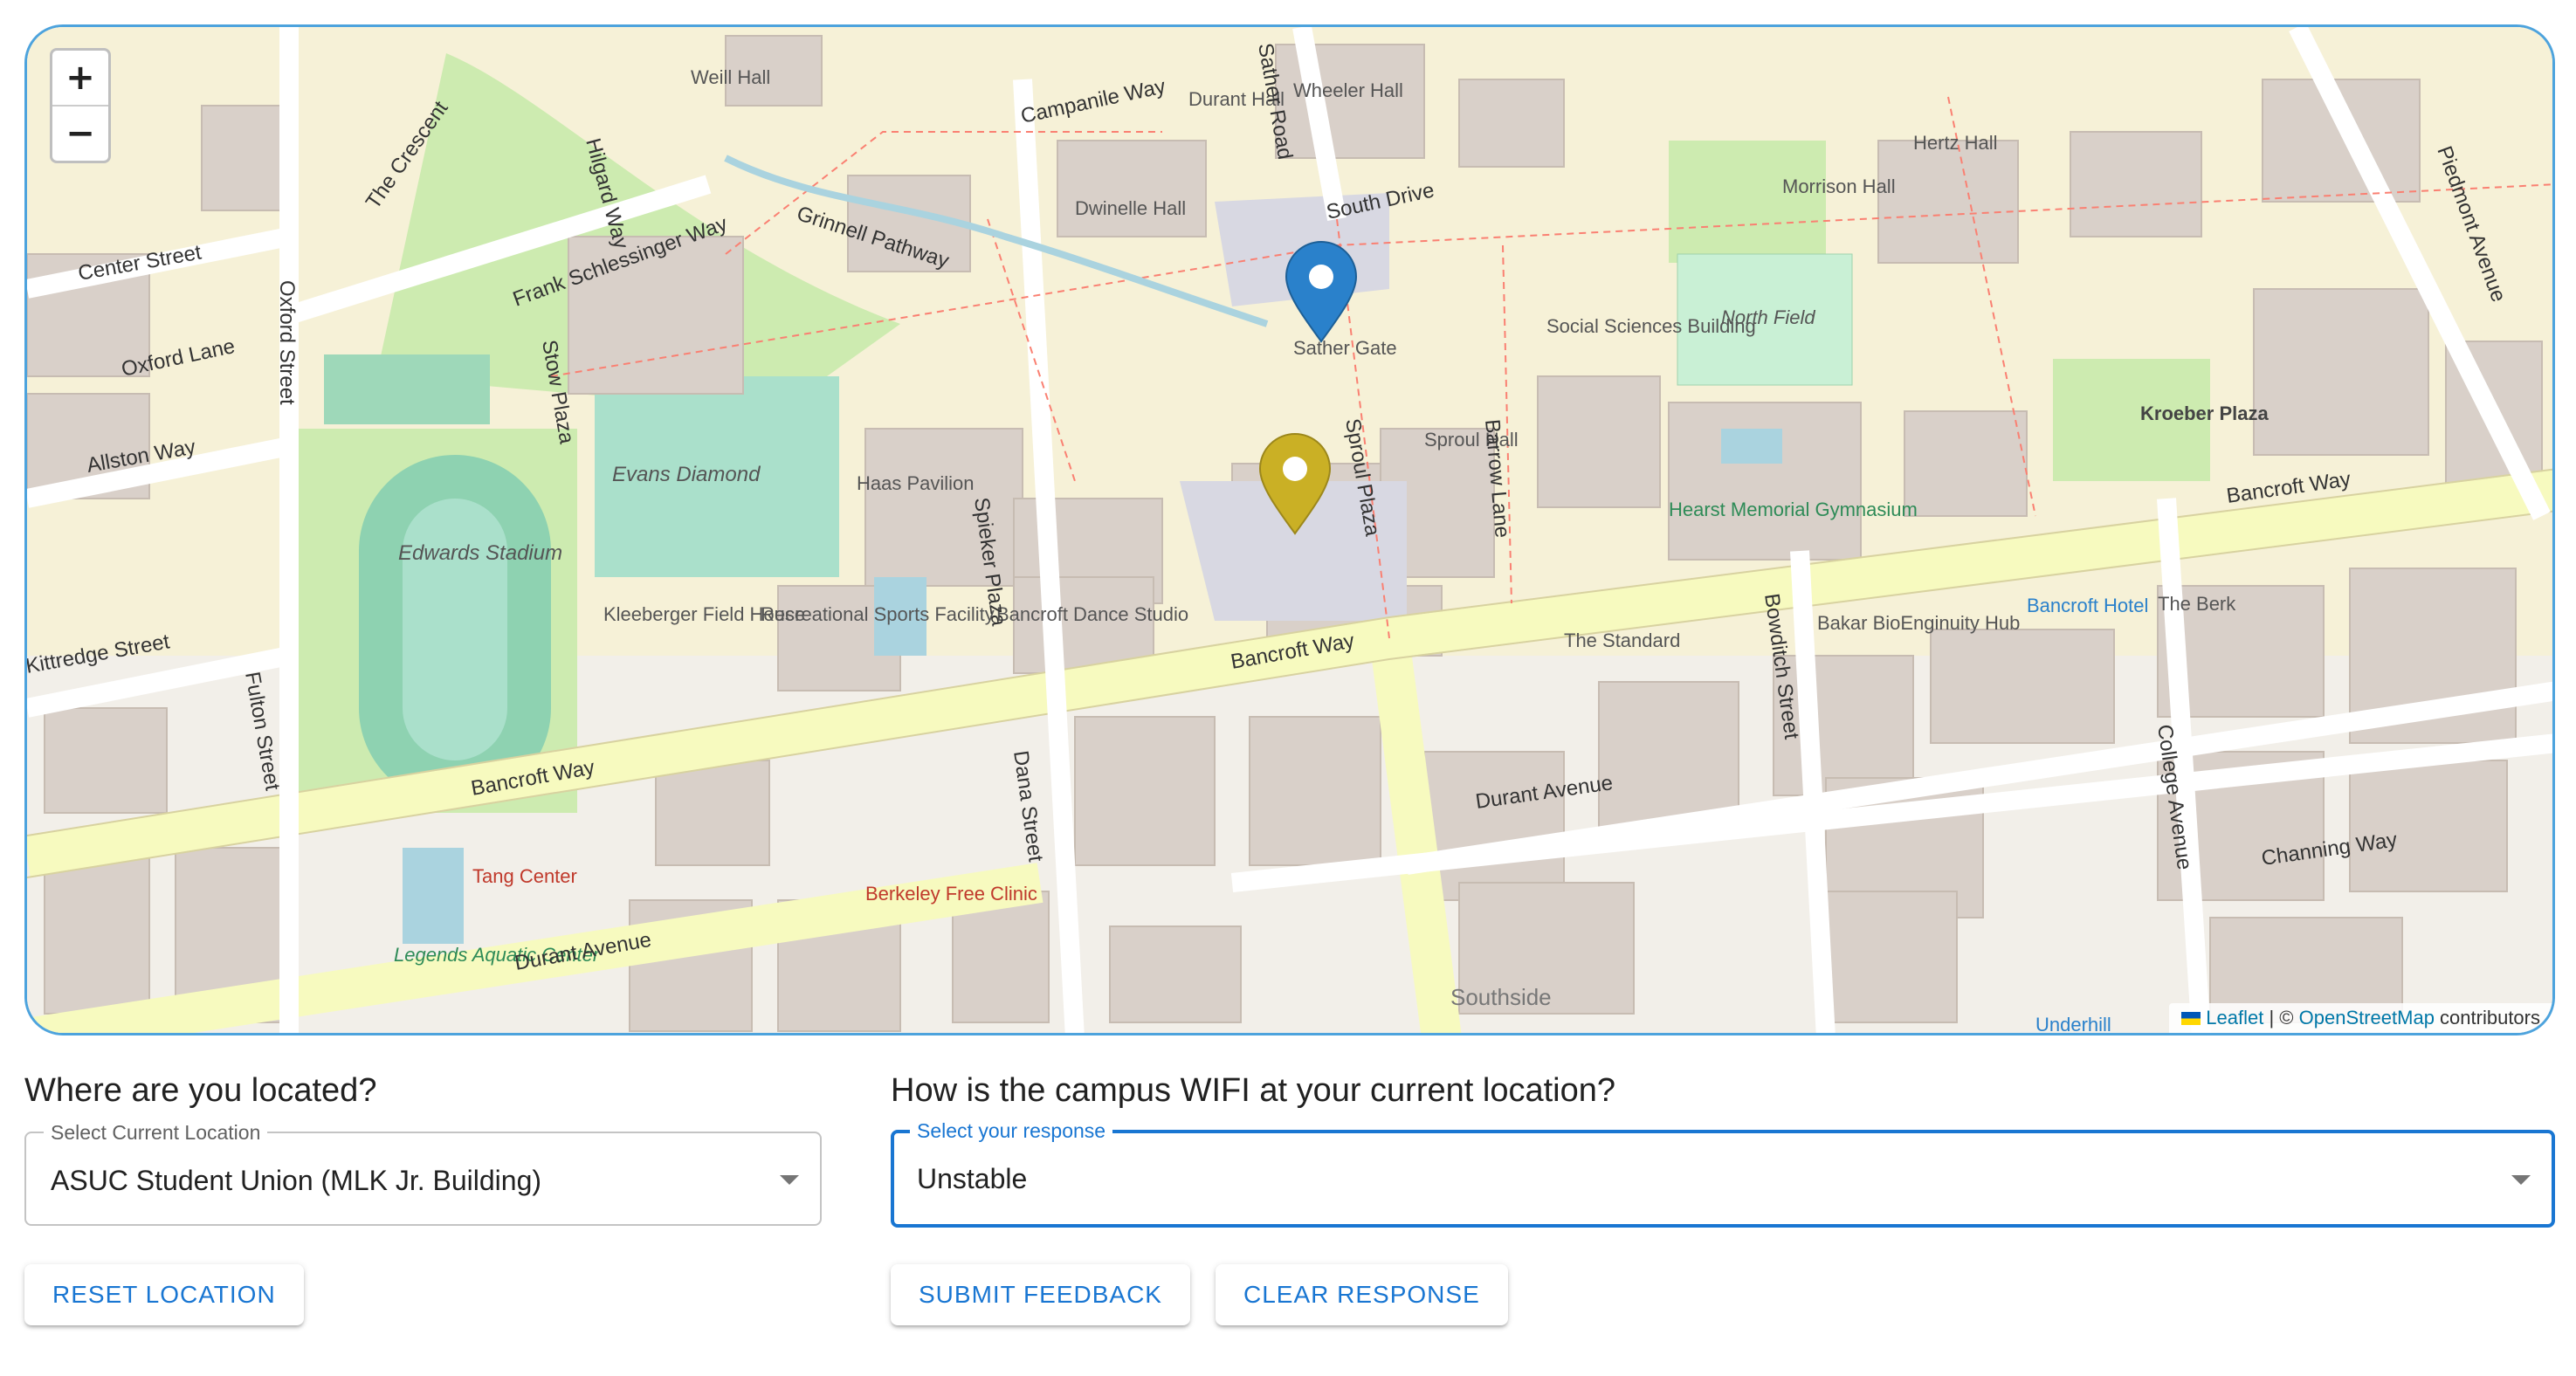  Describe the element at coordinates (1362, 1294) in the screenshot. I see `clear-response-button: Clear Response` at that location.